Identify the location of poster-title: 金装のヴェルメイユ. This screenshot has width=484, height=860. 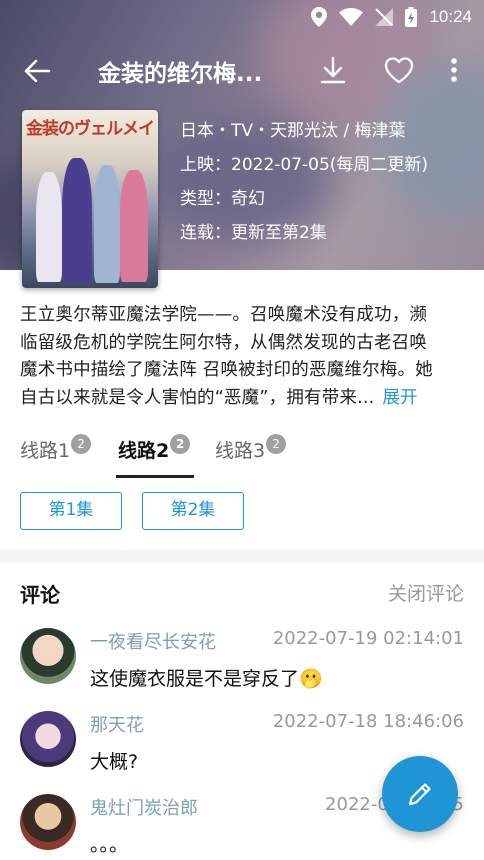
(90, 129).